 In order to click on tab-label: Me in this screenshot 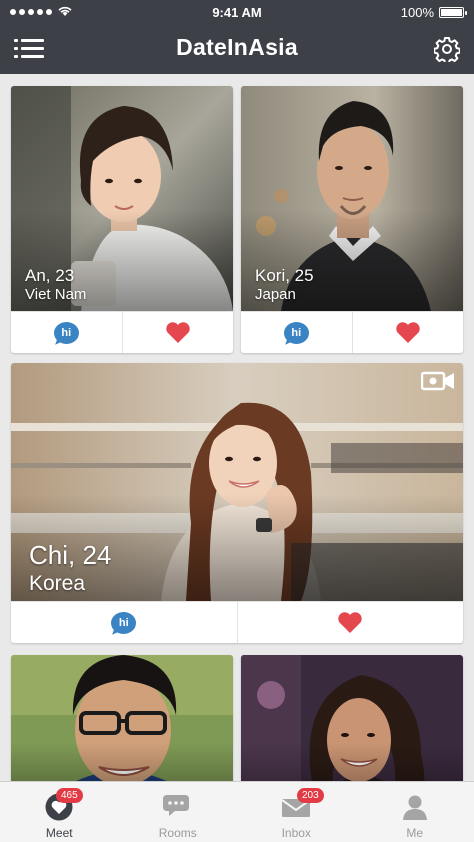, I will do `click(415, 833)`.